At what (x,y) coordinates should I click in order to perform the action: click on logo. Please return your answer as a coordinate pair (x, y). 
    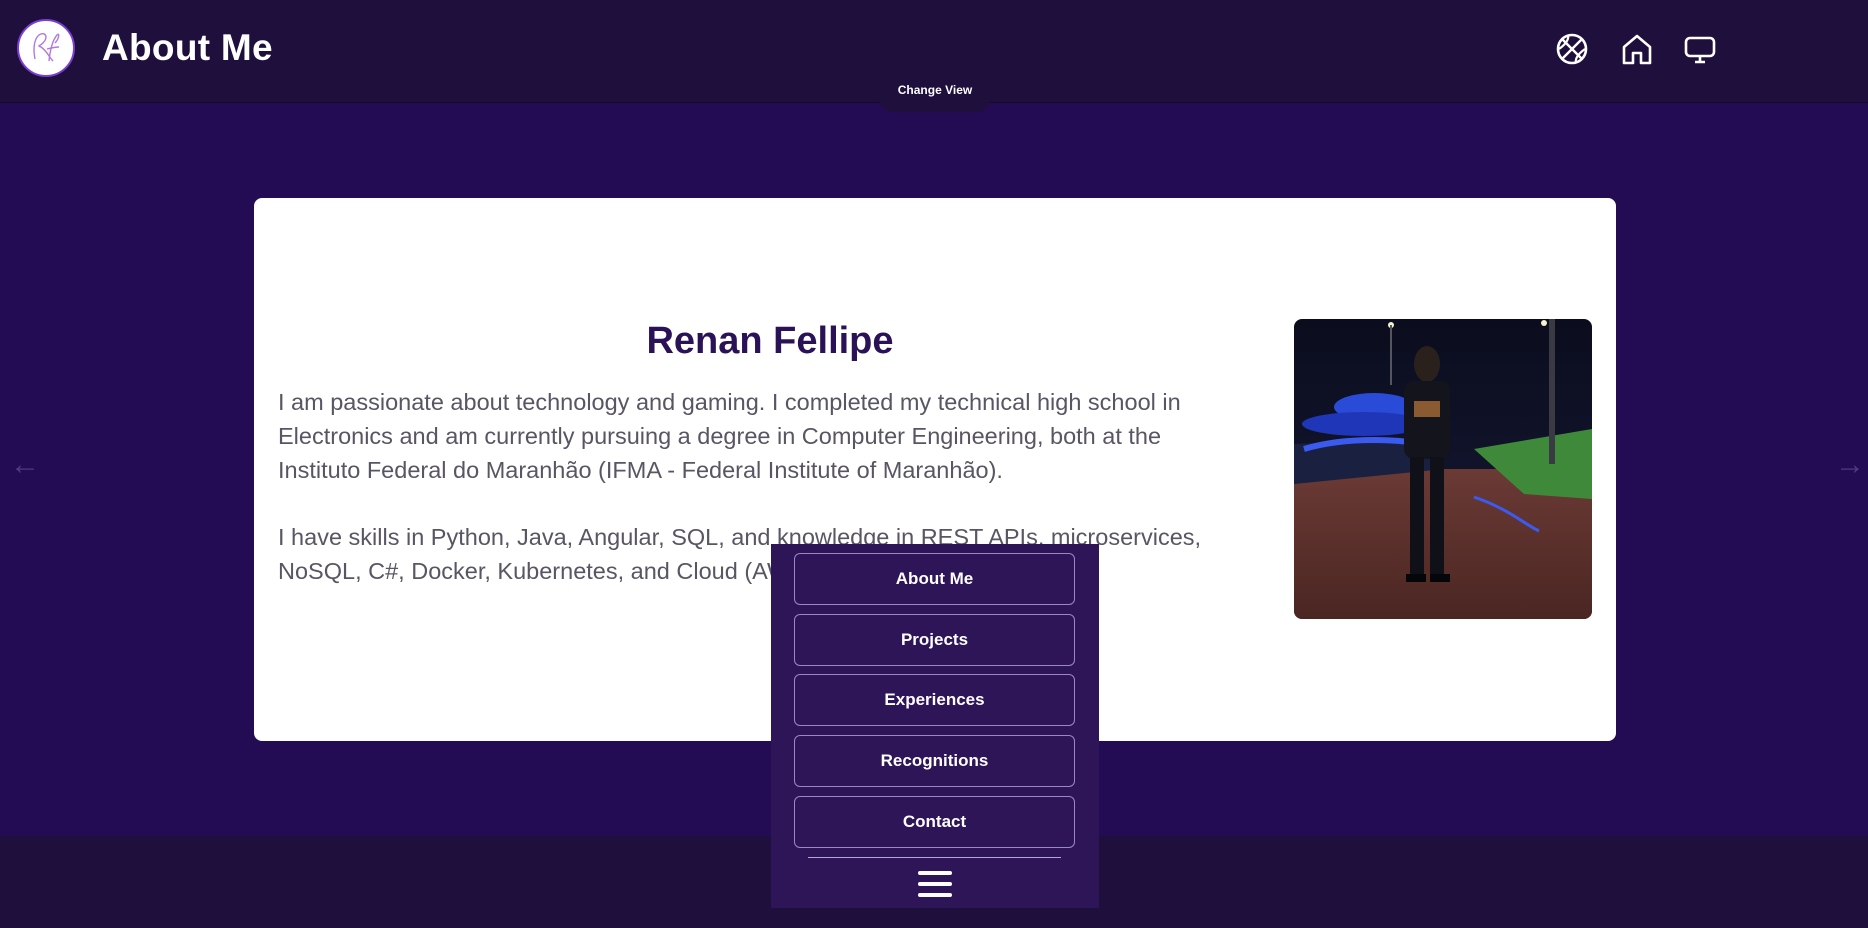
    Looking at the image, I should click on (46, 48).